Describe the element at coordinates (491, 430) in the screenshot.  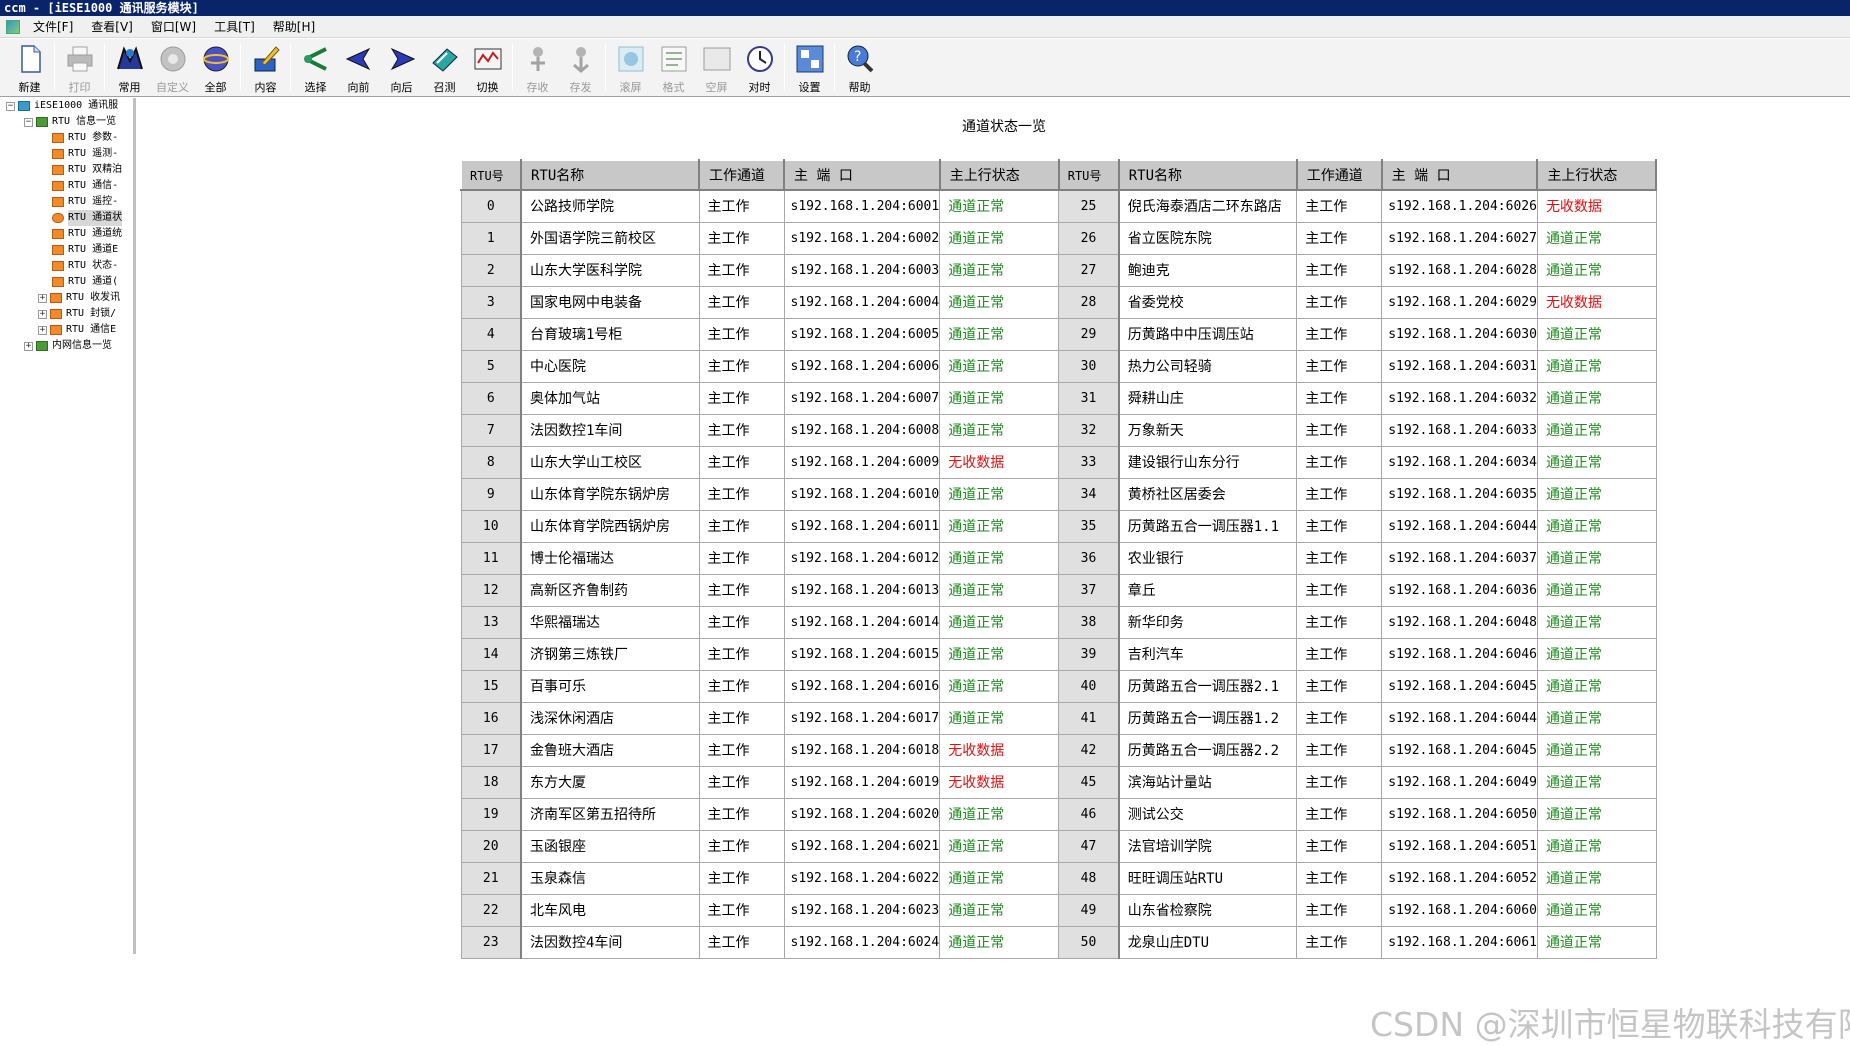
I see `cell-rtu-no: 7` at that location.